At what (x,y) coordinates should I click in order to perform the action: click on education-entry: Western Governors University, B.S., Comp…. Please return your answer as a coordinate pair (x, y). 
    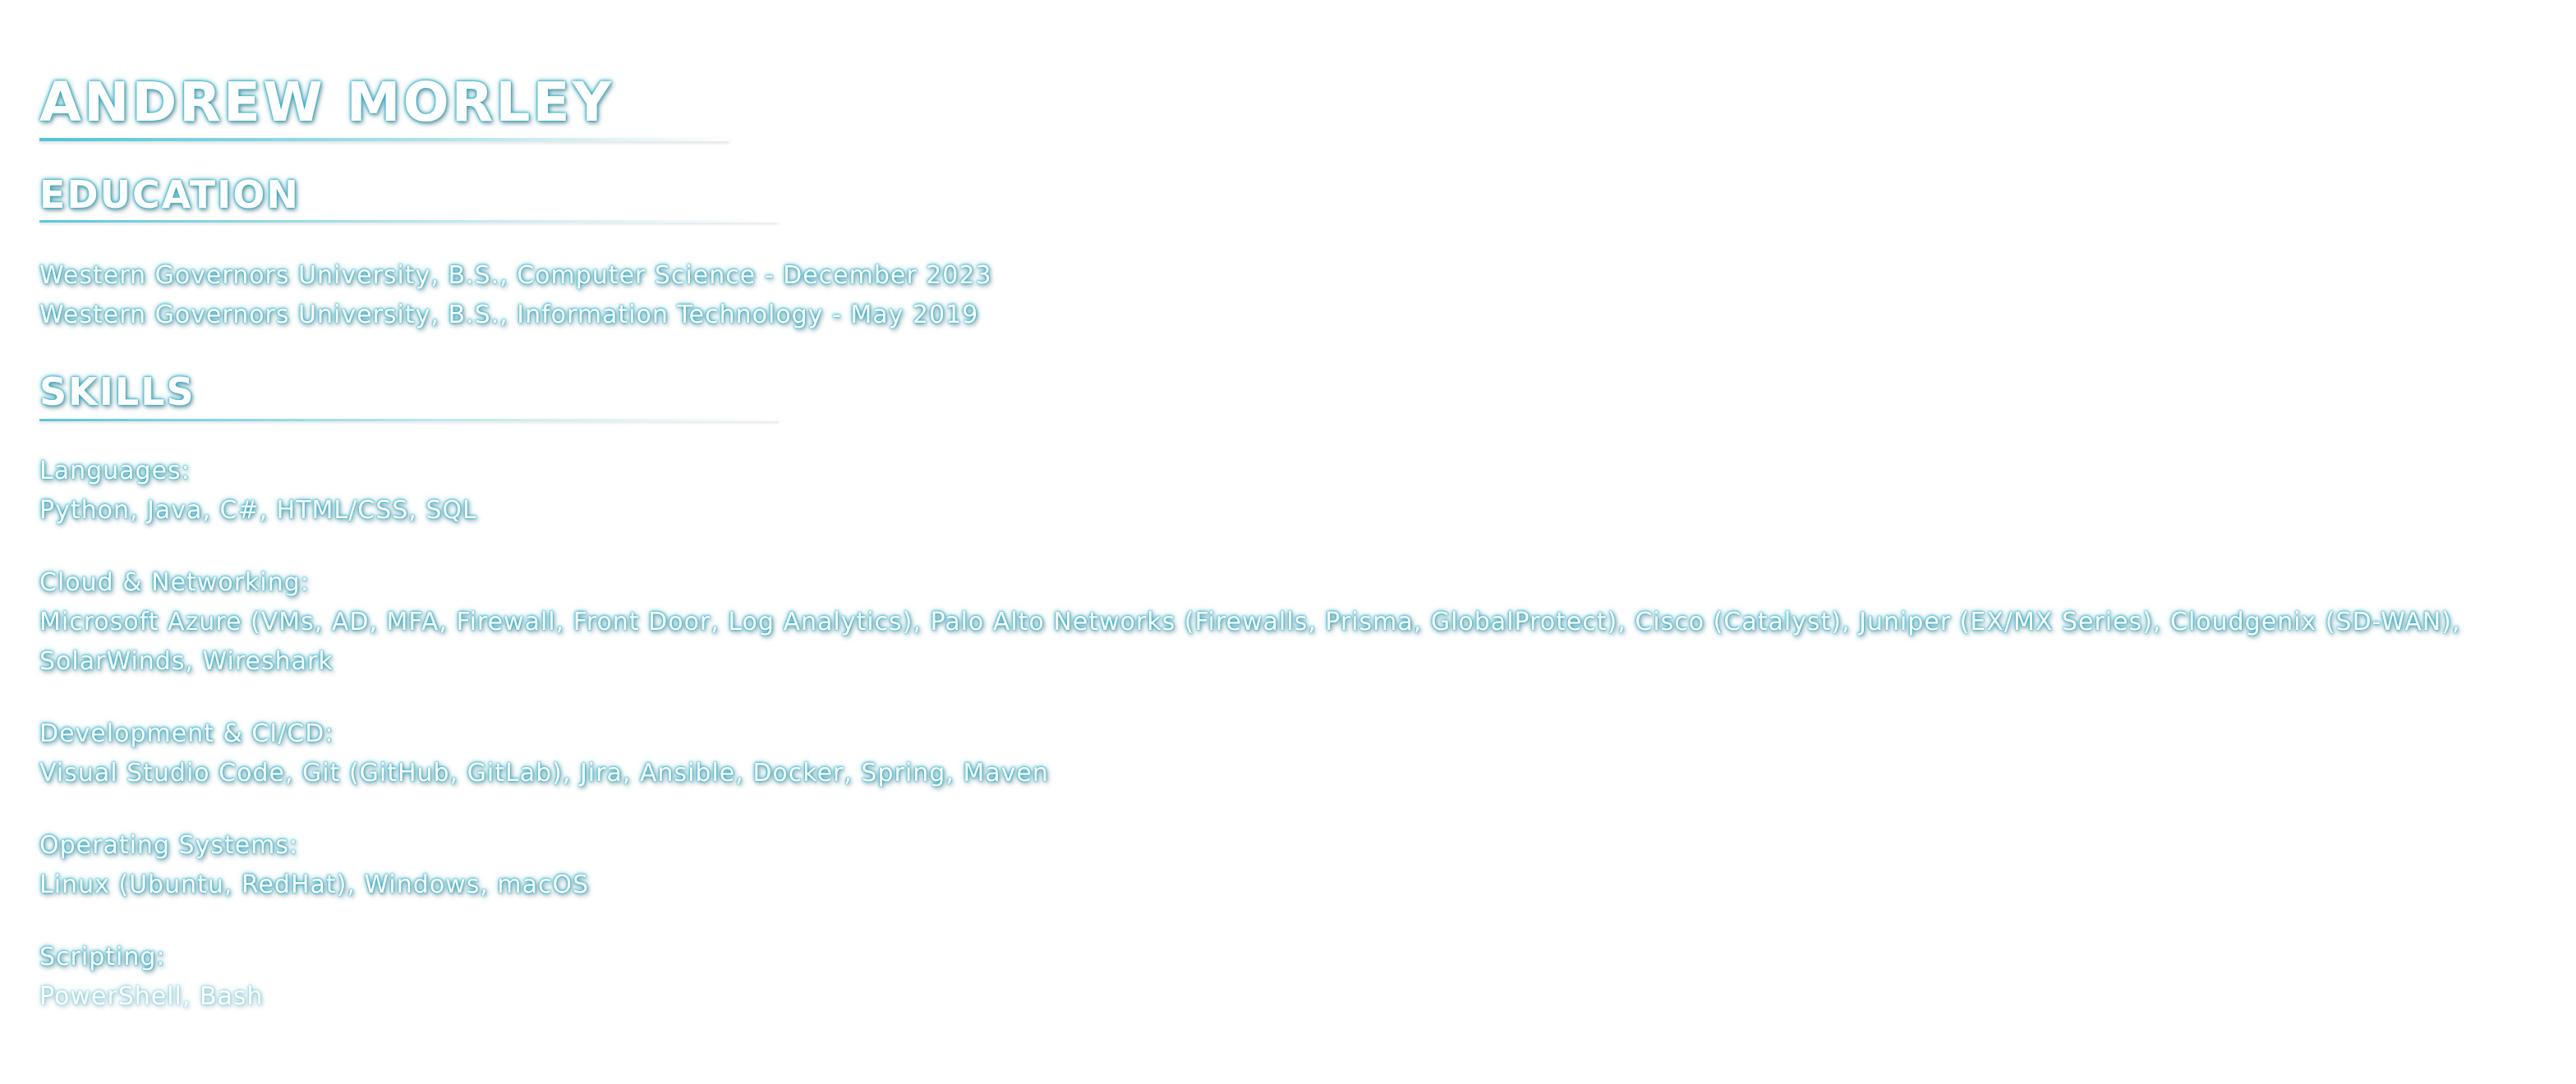
    Looking at the image, I should click on (515, 275).